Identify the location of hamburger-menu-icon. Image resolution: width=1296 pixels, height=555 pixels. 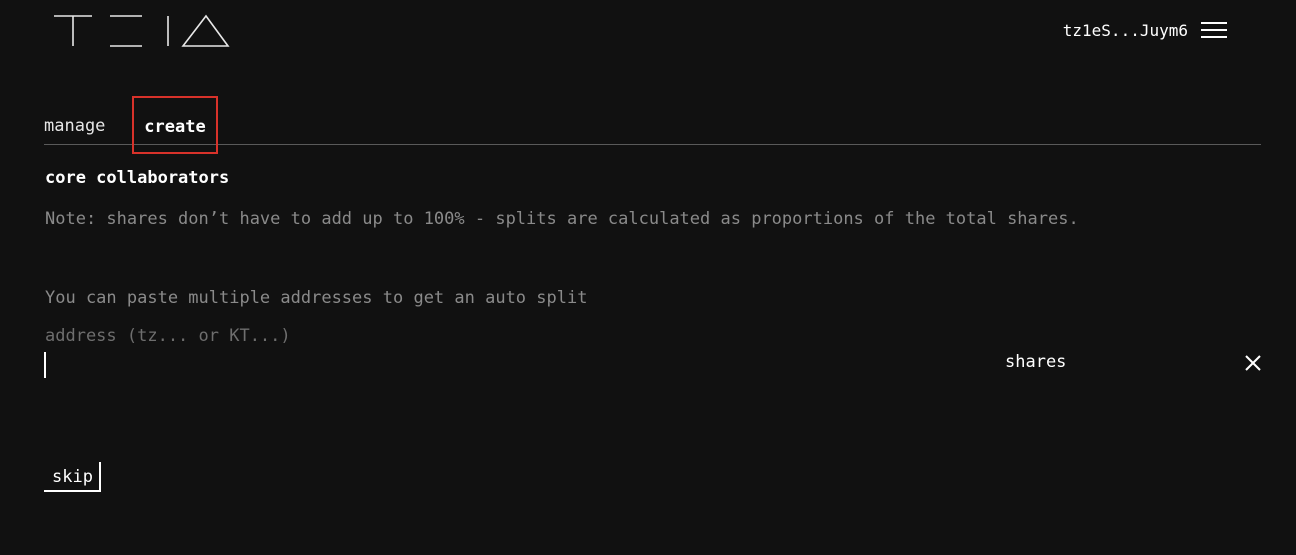
(1214, 30).